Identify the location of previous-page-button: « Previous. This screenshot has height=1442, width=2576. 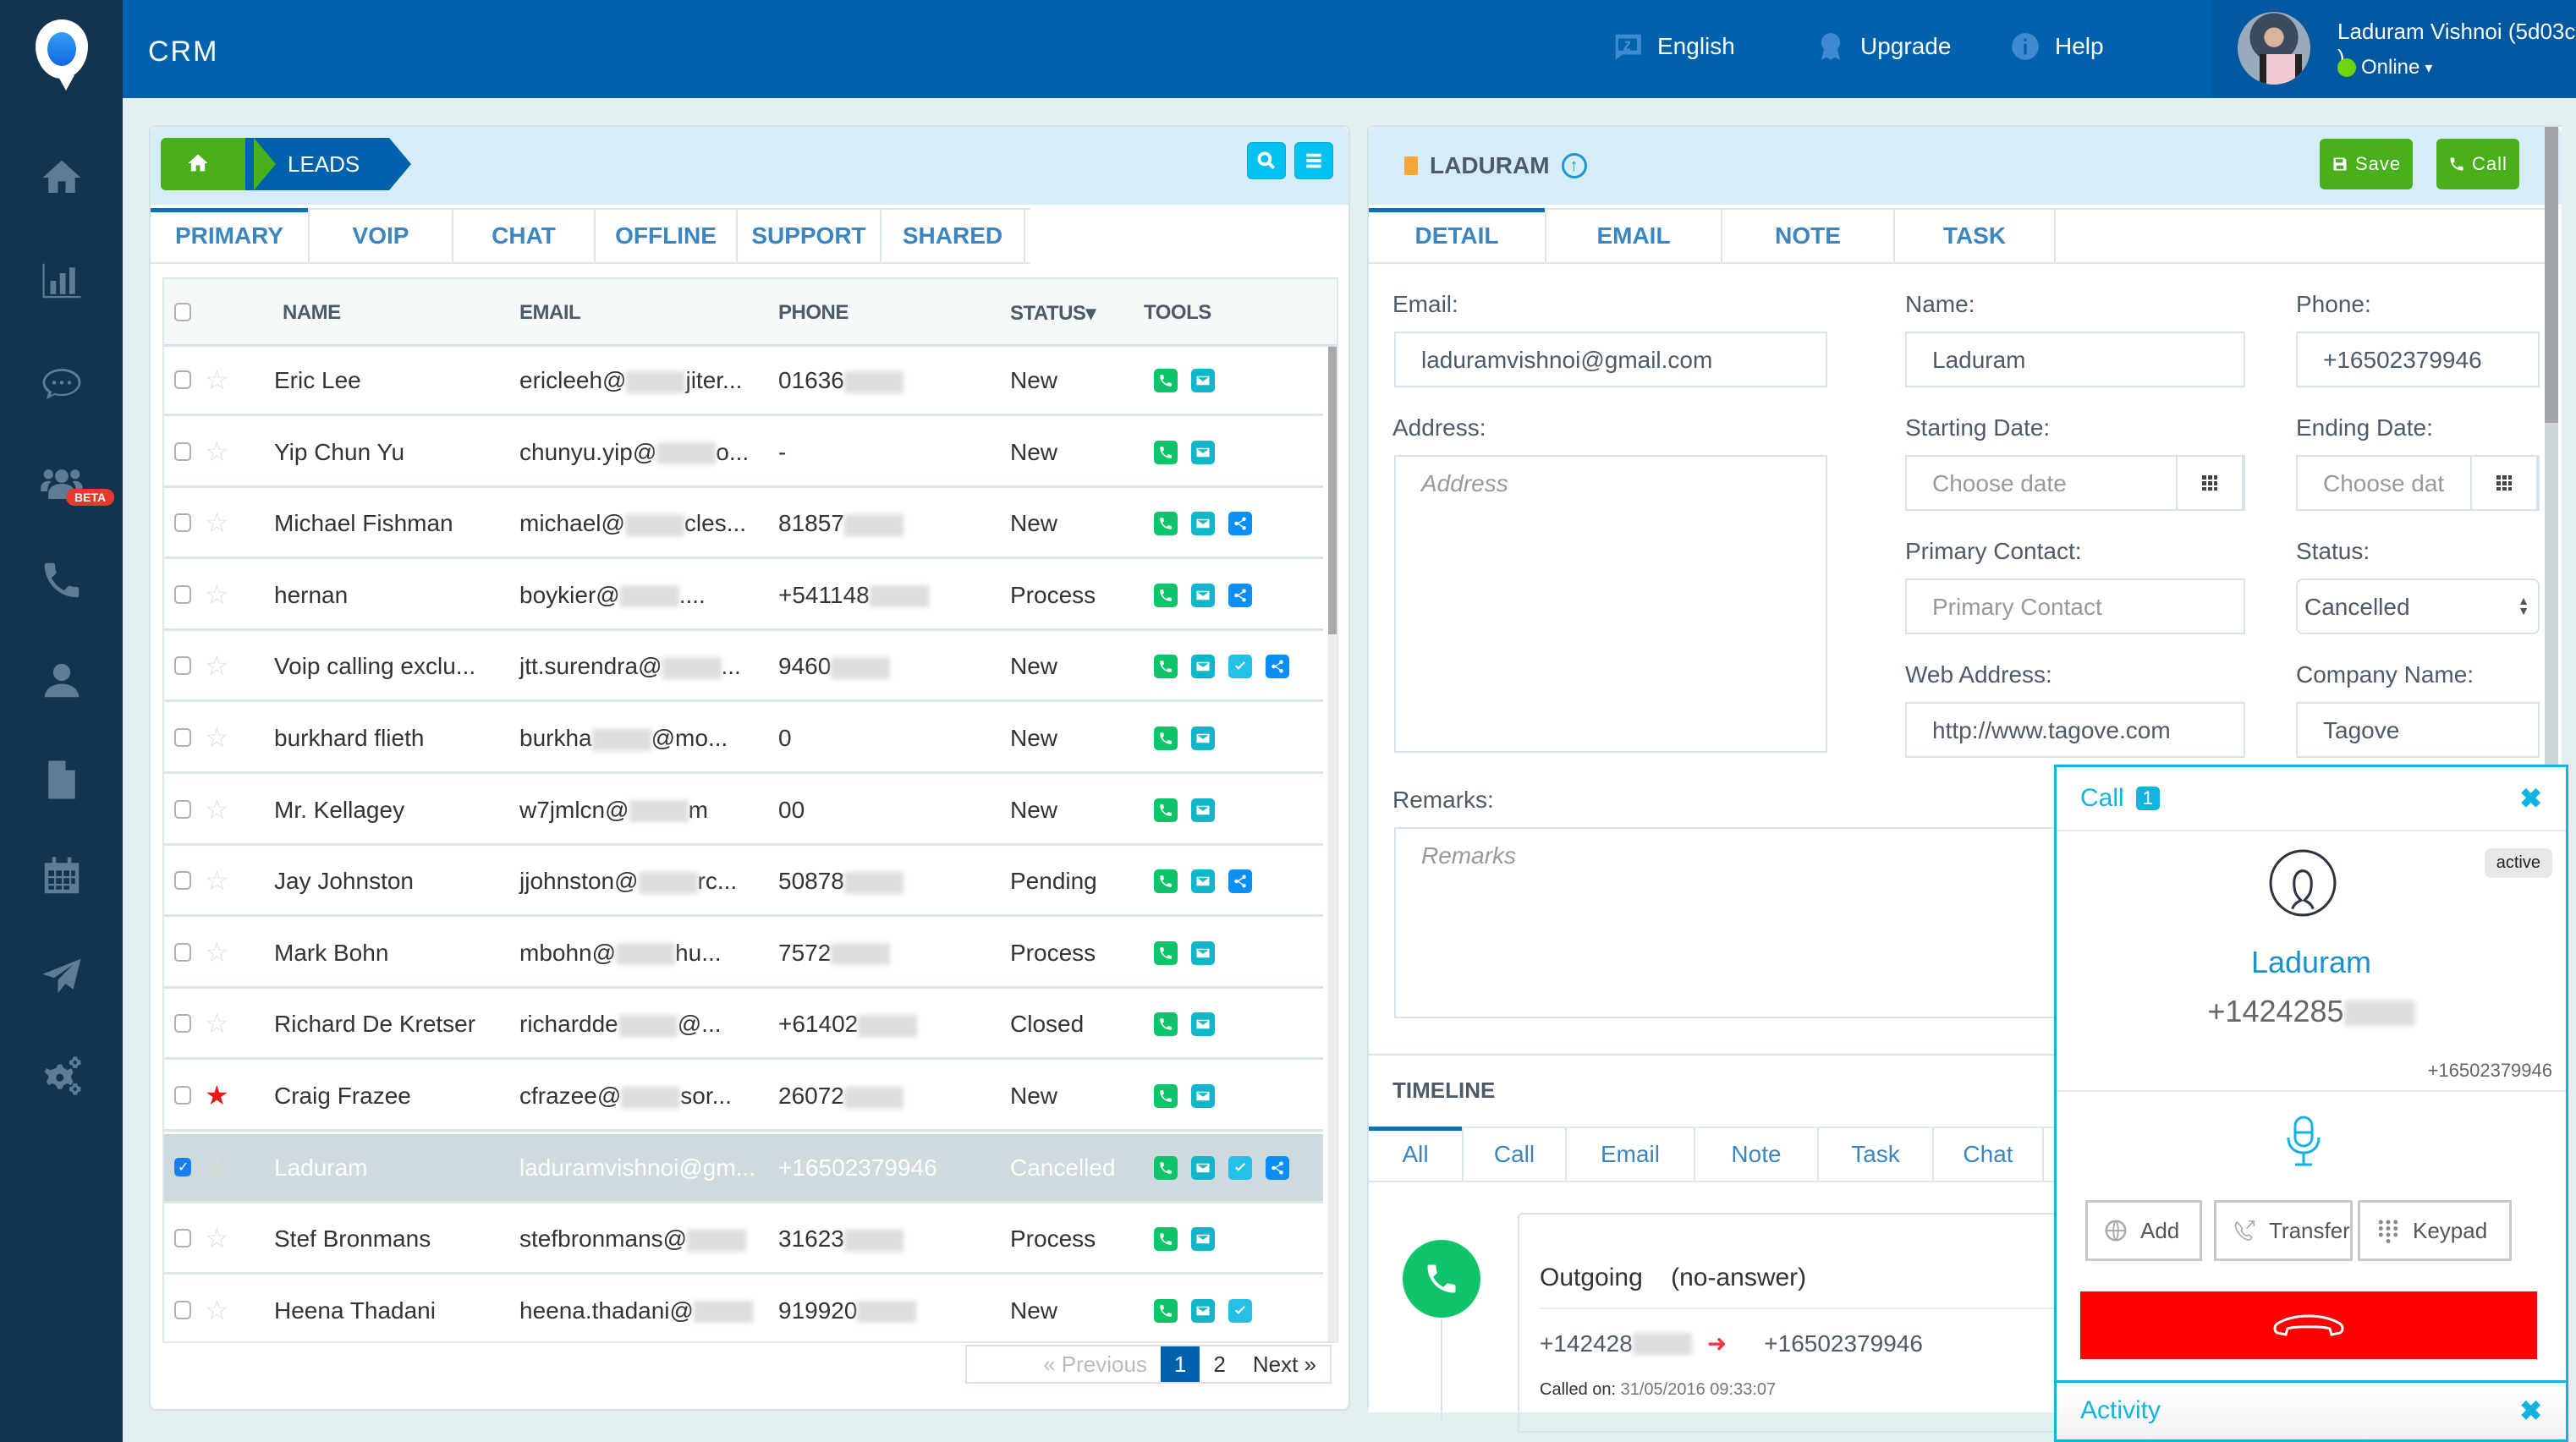
(1064, 1364).